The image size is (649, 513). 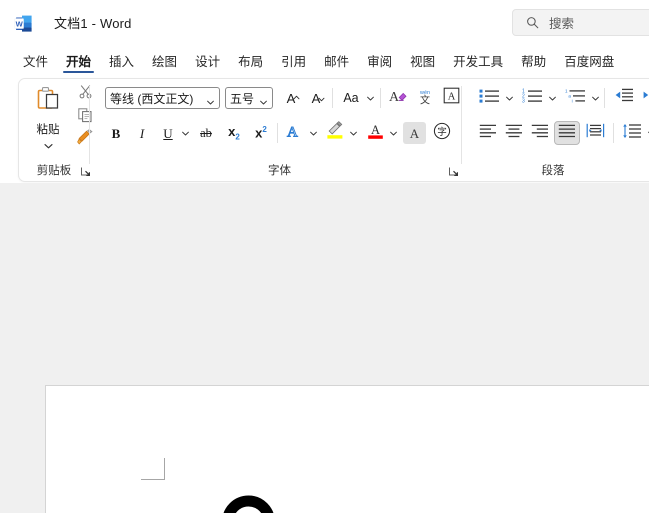 I want to click on text-effects-button: A, so click(x=295, y=133).